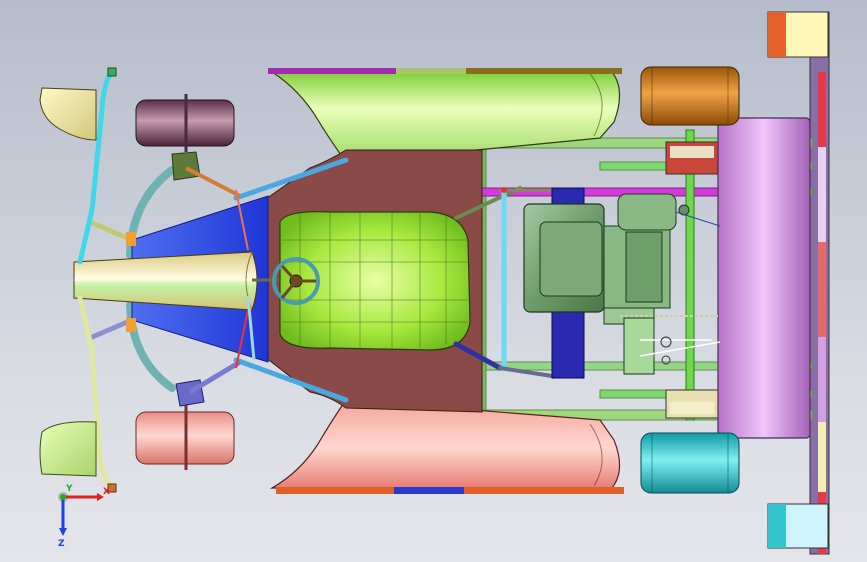  What do you see at coordinates (68, 114) in the screenshot?
I see `front-mudguard-top` at bounding box center [68, 114].